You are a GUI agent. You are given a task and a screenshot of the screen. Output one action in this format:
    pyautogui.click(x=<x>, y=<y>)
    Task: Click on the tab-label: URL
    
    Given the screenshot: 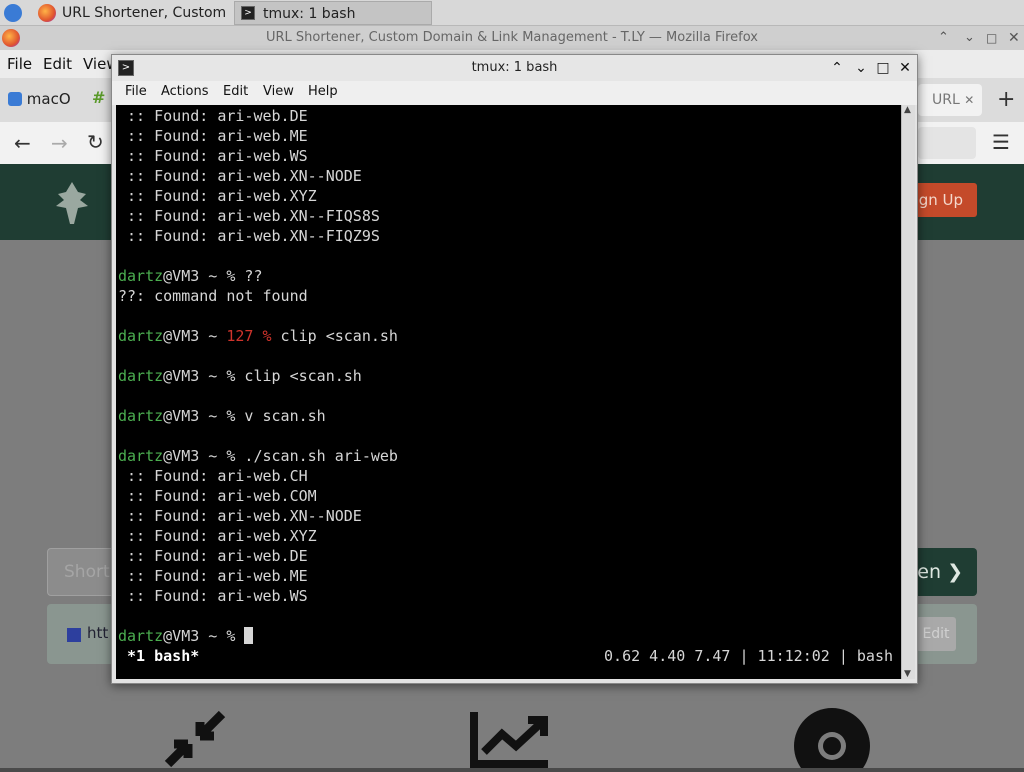 What is the action you would take?
    pyautogui.click(x=946, y=100)
    